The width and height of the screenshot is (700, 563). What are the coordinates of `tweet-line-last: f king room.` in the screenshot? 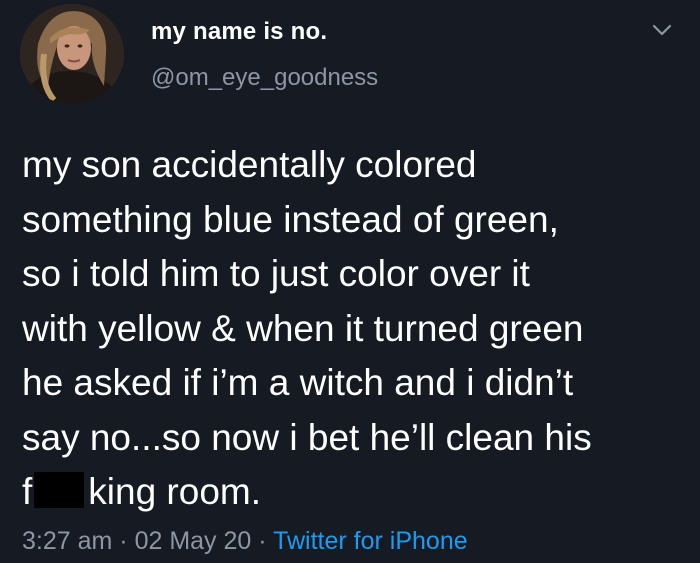 It's located at (357, 492).